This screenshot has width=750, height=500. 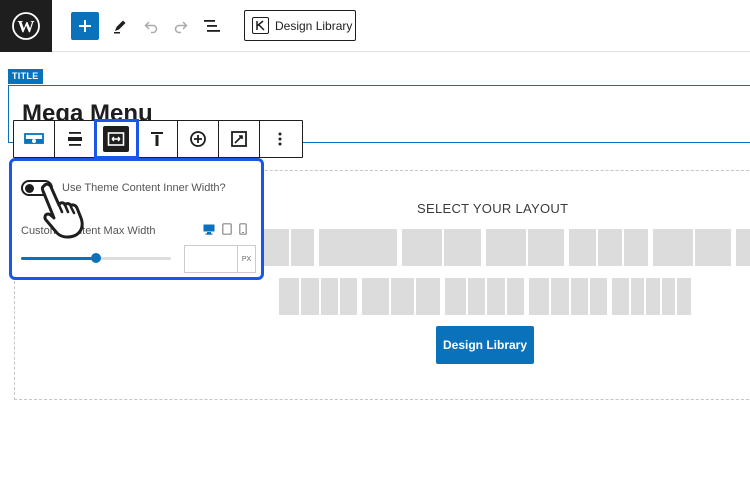 I want to click on add-inner-block-button, so click(x=198, y=139).